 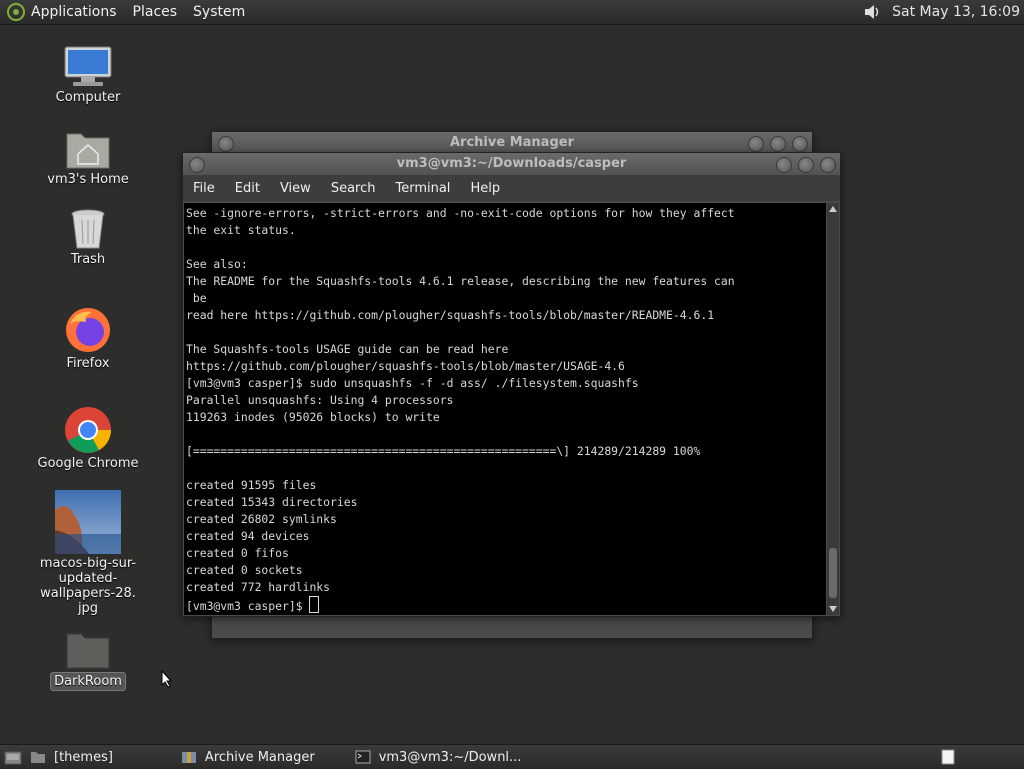 I want to click on terminal-line: created 91595 files, so click(x=251, y=485).